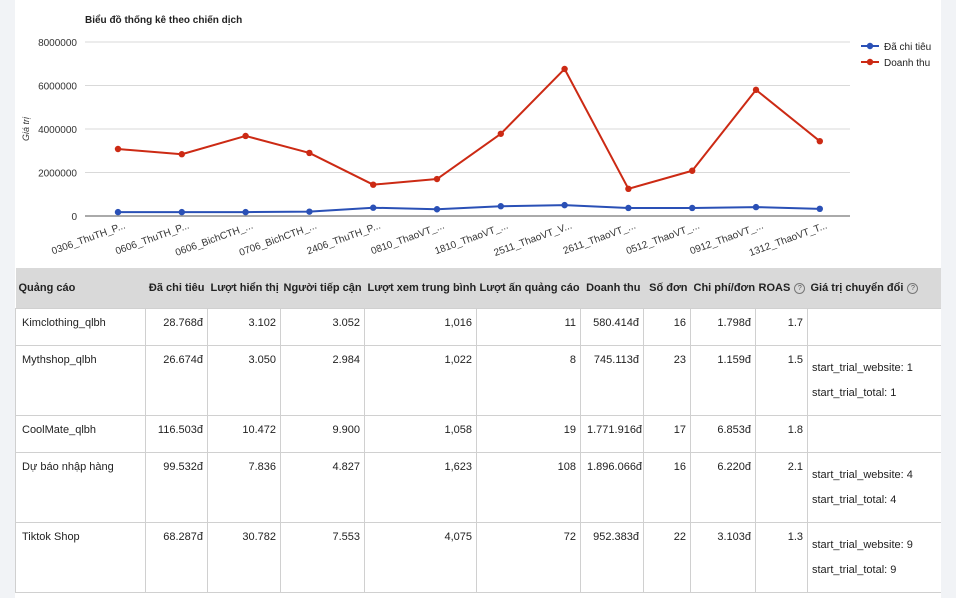  What do you see at coordinates (667, 487) in the screenshot?
I see `cell-orders: 16` at bounding box center [667, 487].